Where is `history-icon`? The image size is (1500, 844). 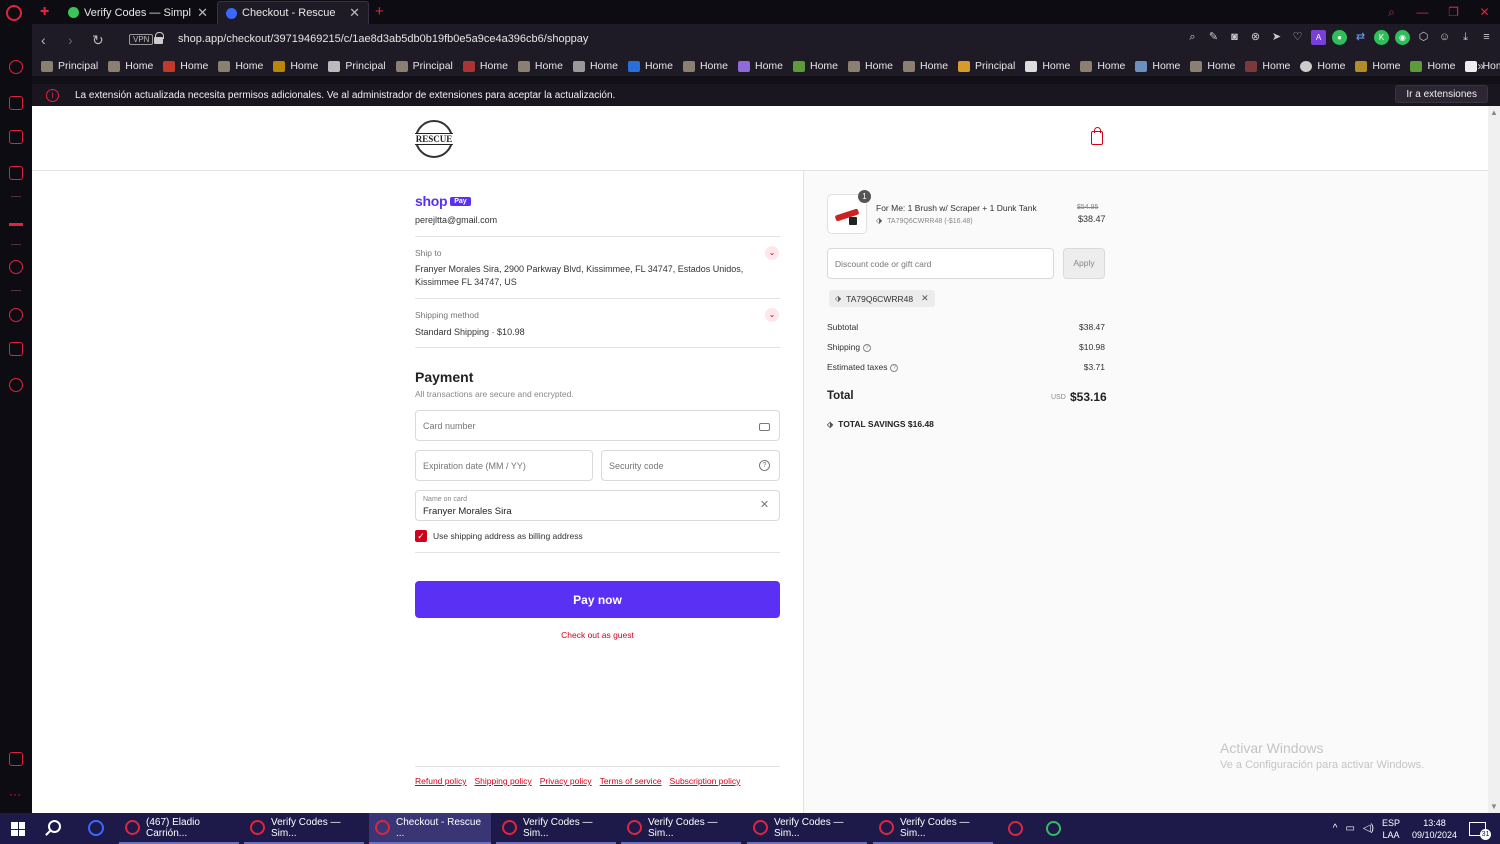
history-icon is located at coordinates (16, 315).